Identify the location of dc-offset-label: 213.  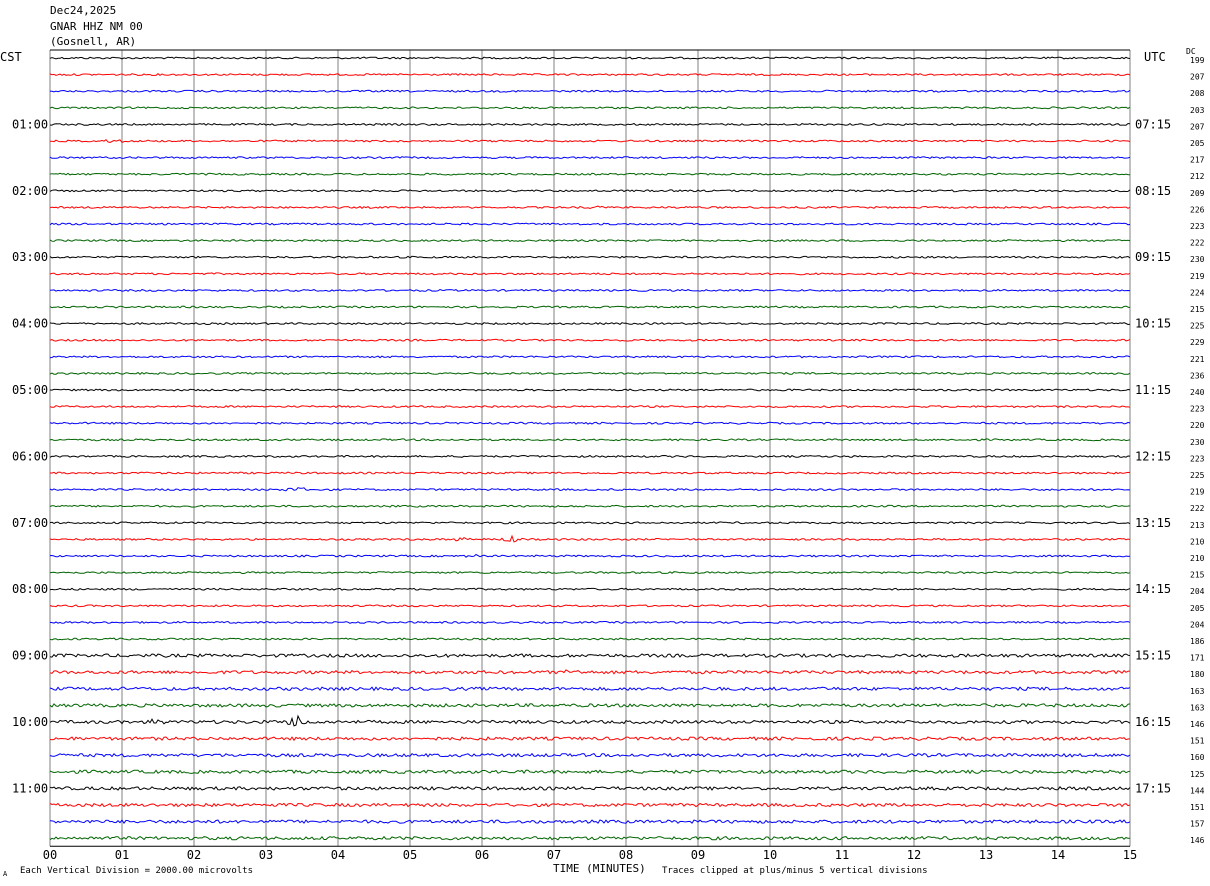
(1197, 525).